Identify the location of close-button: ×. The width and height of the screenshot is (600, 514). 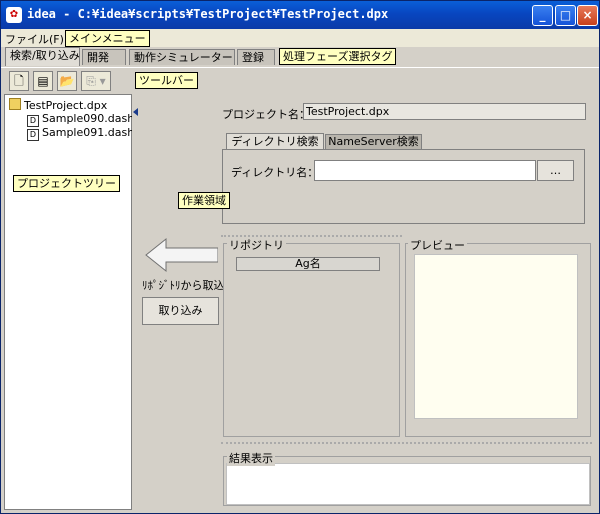
(587, 15).